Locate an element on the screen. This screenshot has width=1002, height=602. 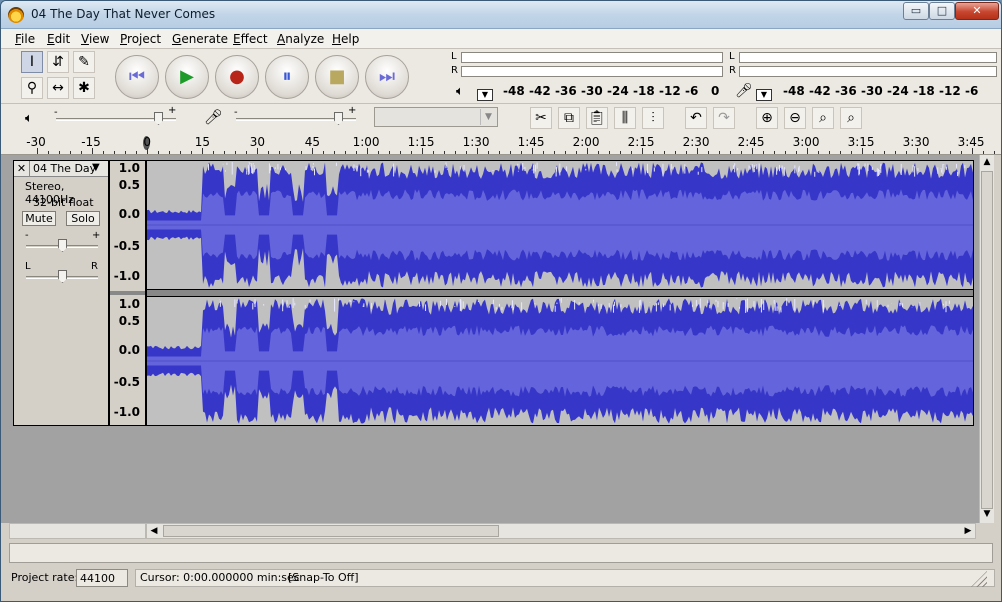
menu-file: File is located at coordinates (25, 39).